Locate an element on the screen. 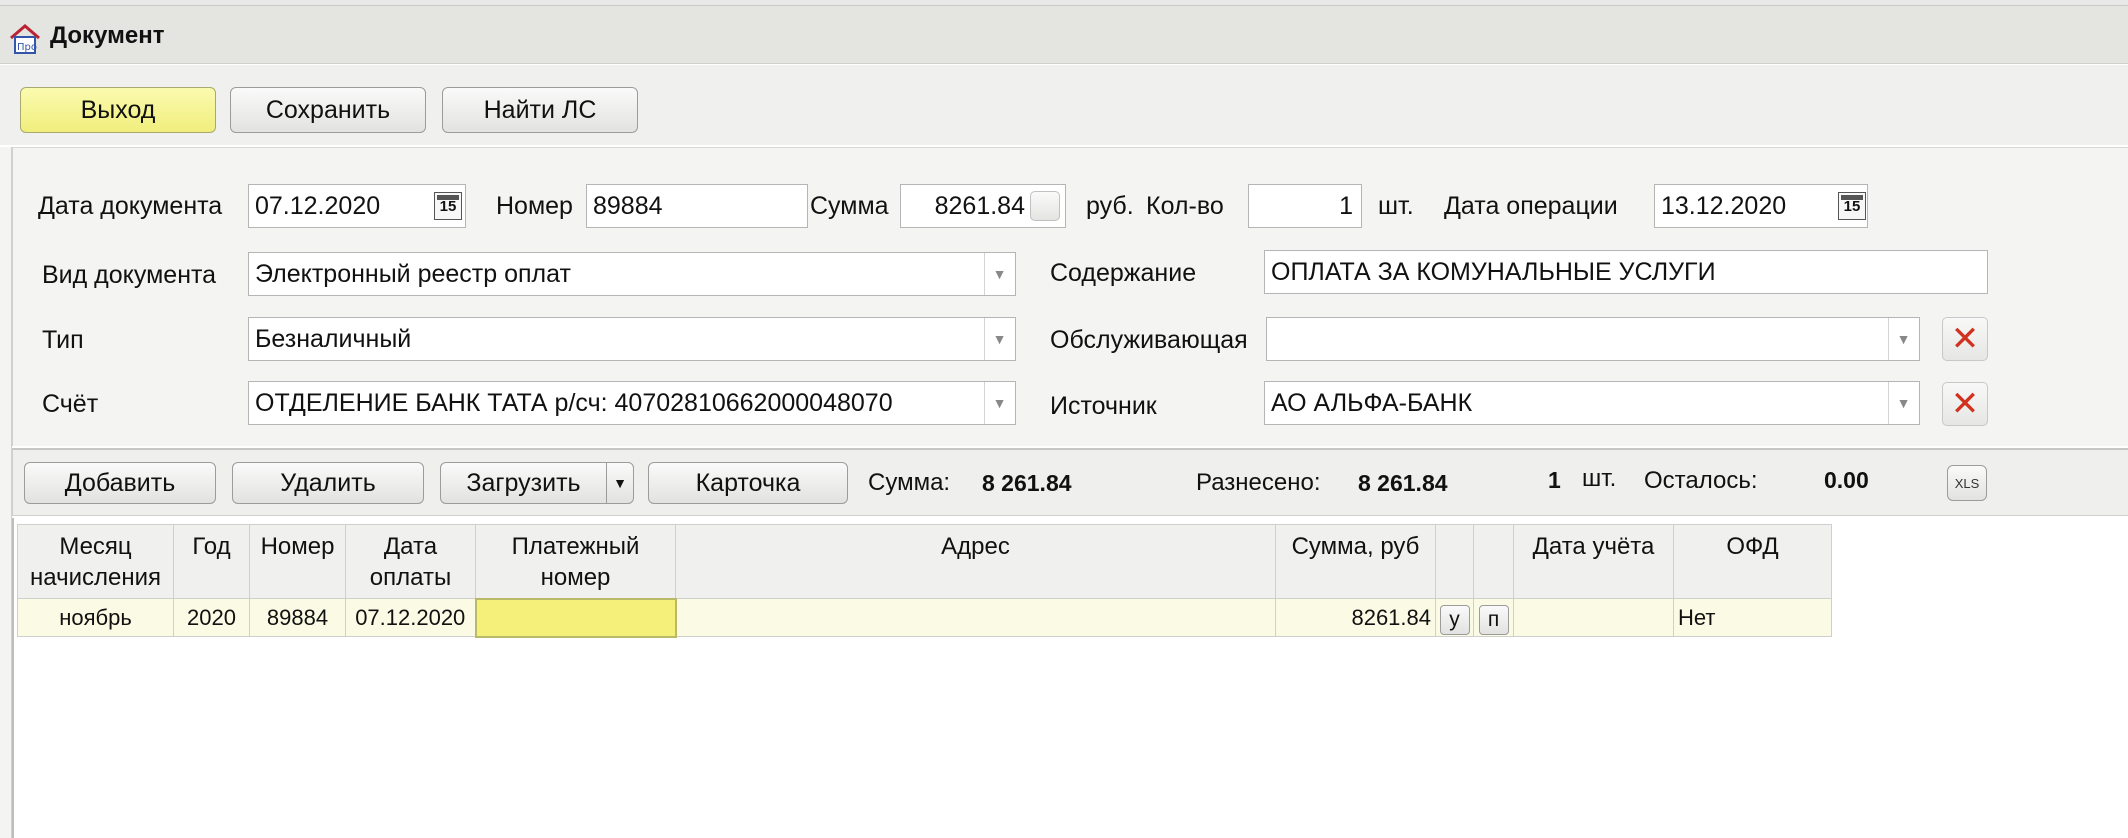 Image resolution: width=2128 pixels, height=838 pixels. clear-source-close-icon: ✕ is located at coordinates (1965, 404).